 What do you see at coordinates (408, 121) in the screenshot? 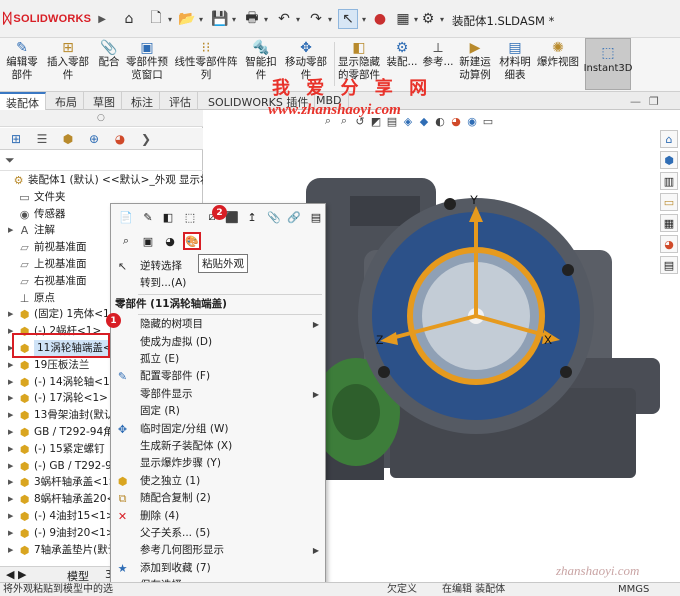
I see `view-orientation-icon: ◈` at bounding box center [408, 121].